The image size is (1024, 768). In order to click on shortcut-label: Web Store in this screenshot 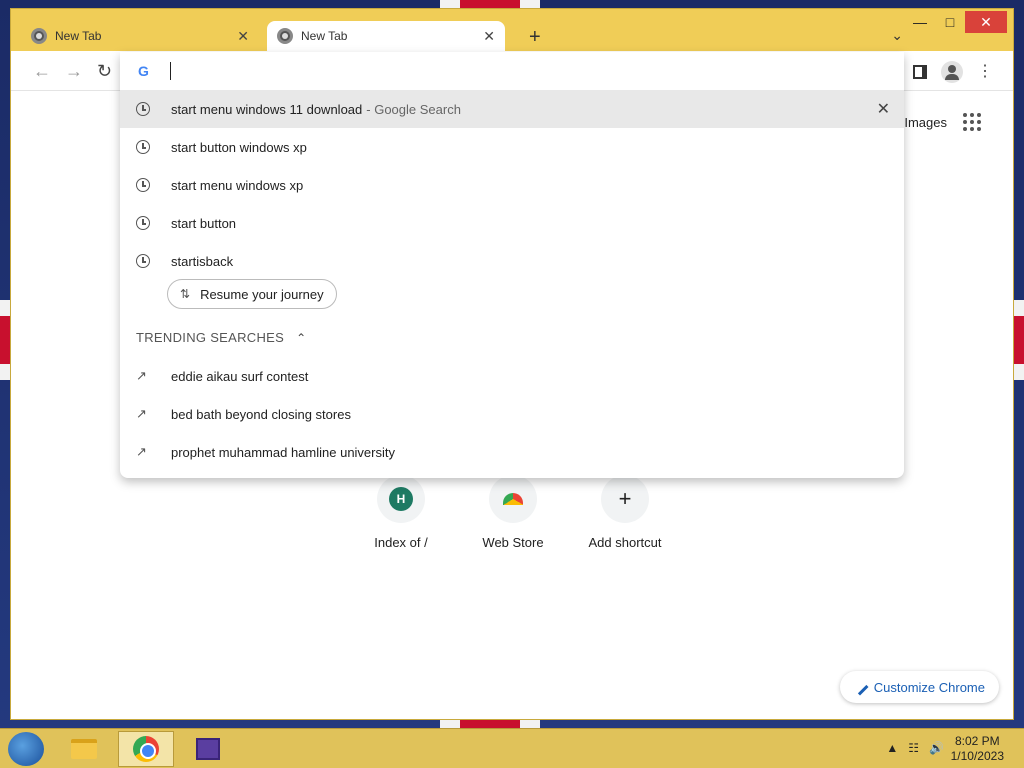, I will do `click(513, 542)`.